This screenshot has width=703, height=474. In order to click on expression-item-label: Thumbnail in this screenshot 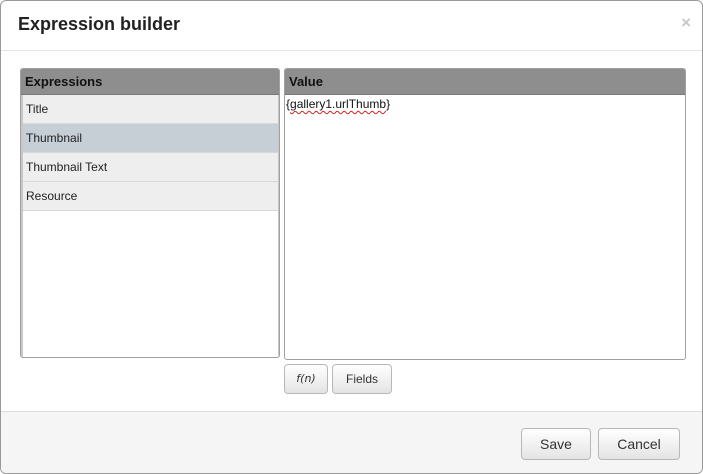, I will do `click(54, 138)`.